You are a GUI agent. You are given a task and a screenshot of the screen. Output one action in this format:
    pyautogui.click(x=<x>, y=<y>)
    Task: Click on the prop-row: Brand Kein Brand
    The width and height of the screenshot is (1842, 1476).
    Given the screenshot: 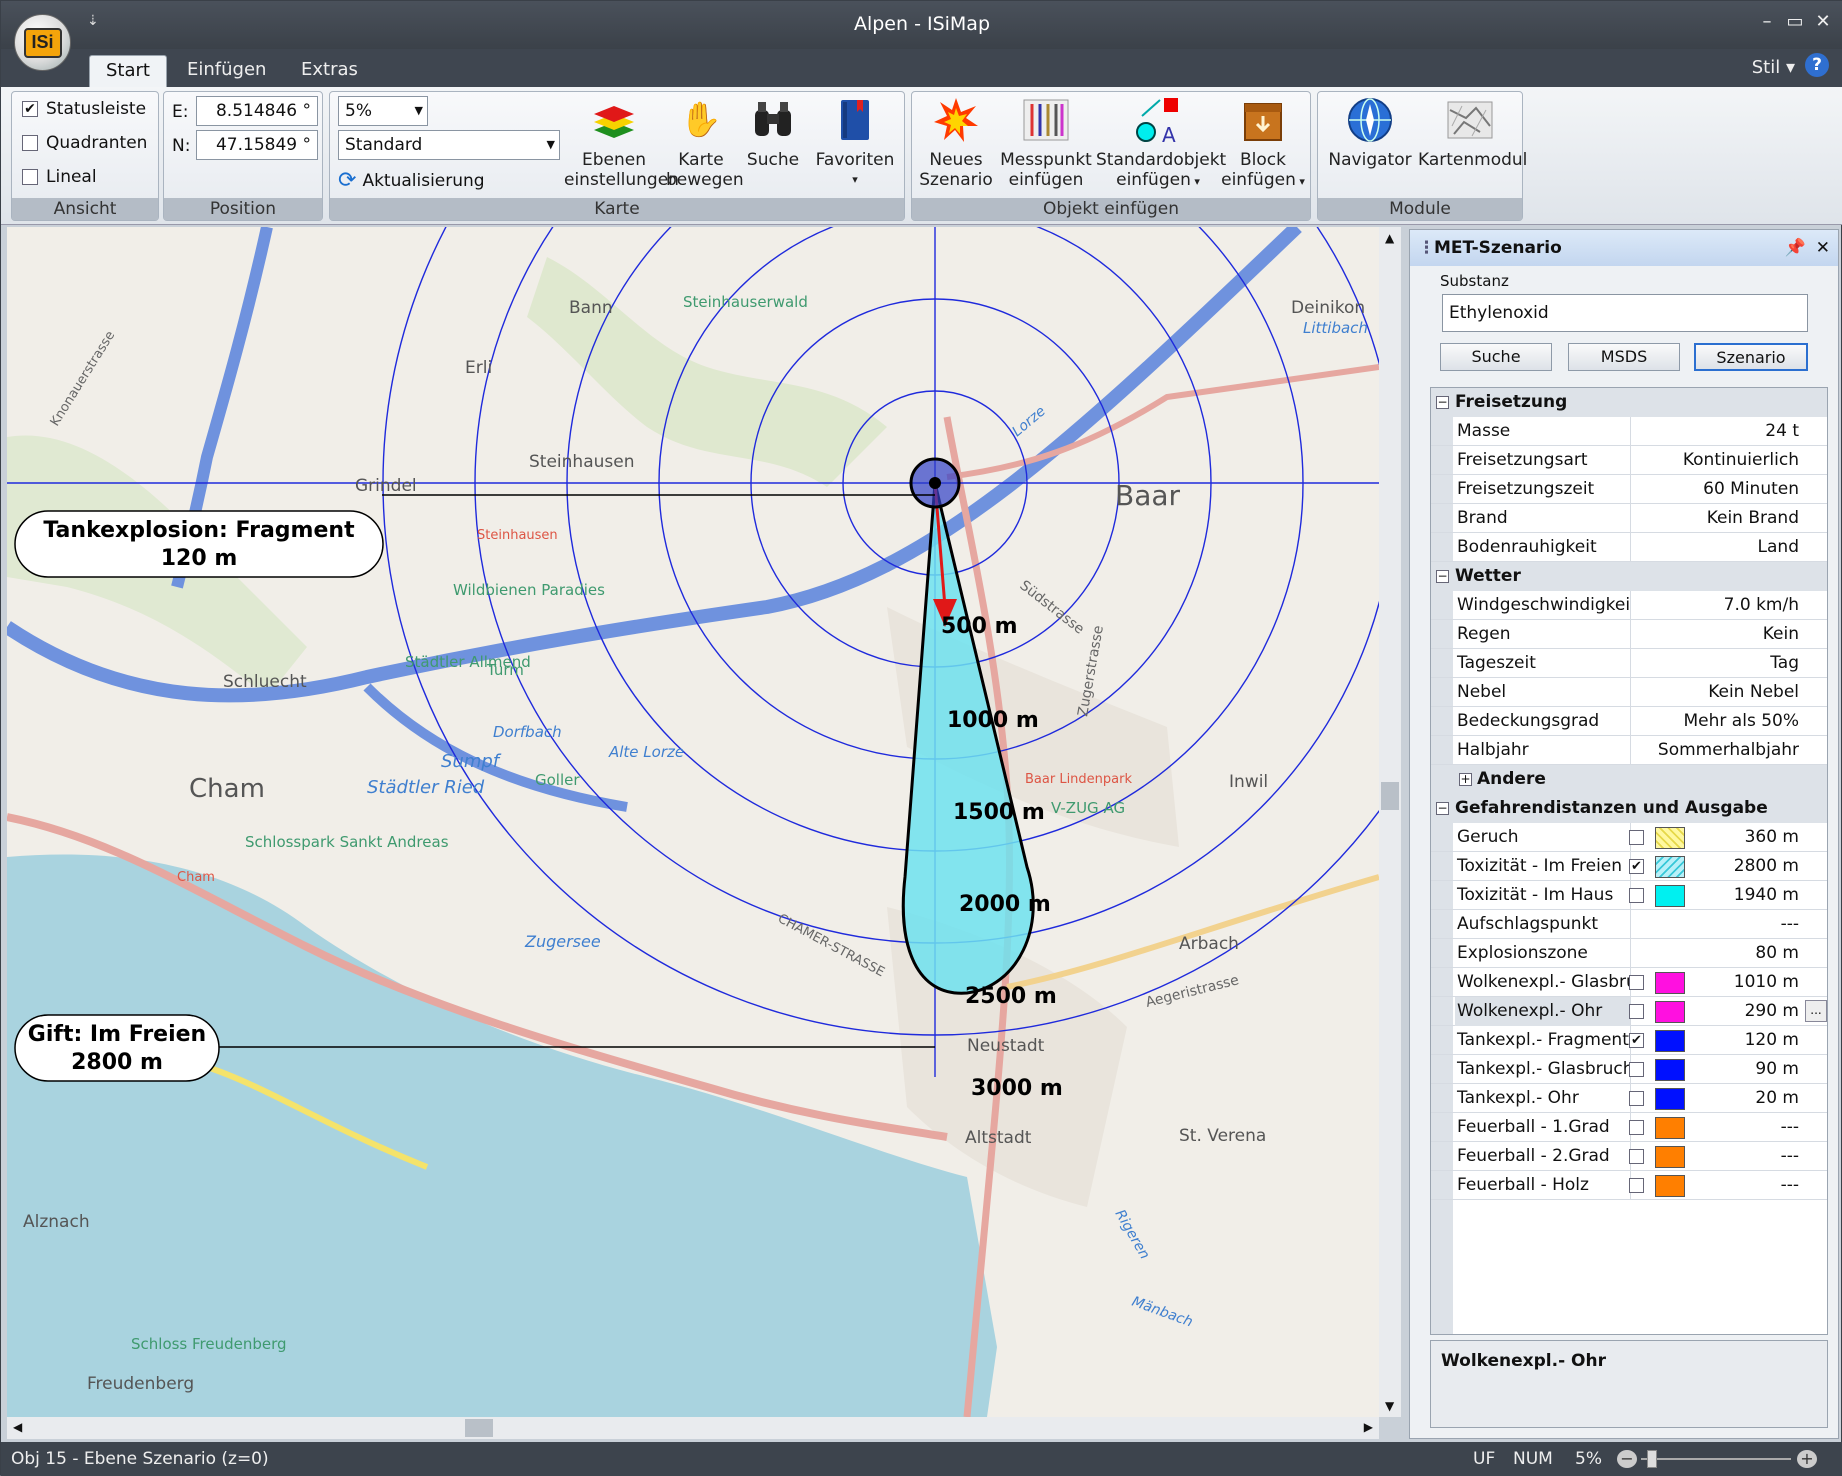 What is the action you would take?
    pyautogui.click(x=1629, y=518)
    